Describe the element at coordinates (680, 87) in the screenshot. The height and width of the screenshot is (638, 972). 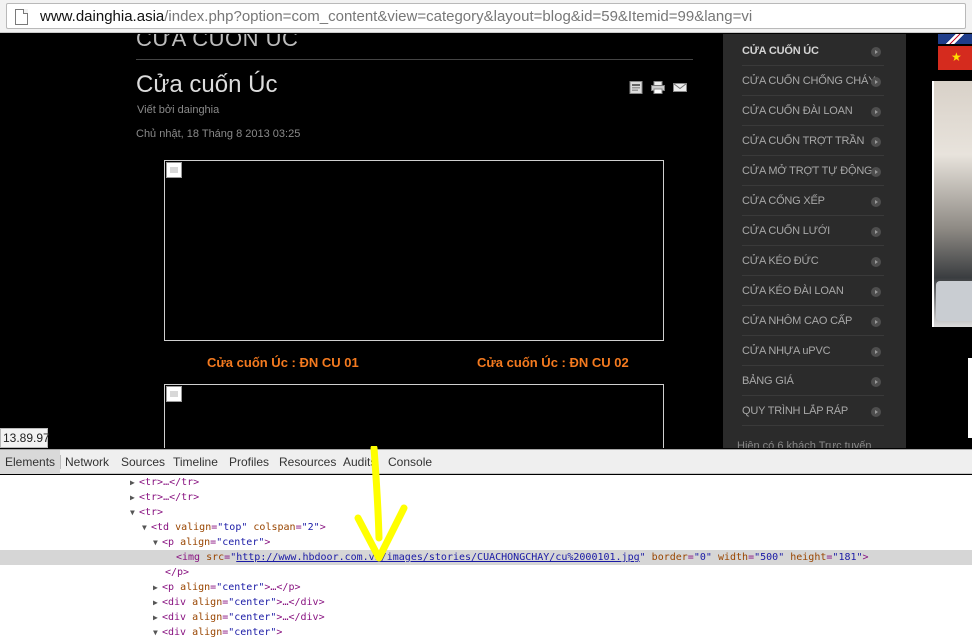
I see `email-icon` at that location.